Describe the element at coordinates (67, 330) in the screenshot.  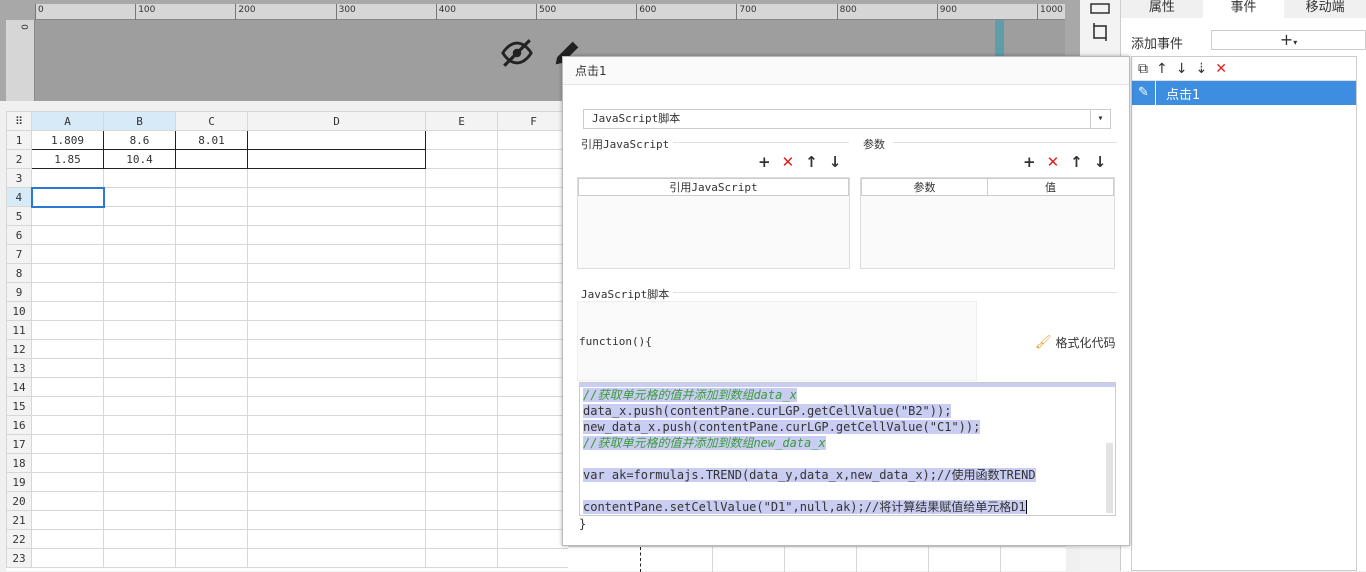
I see `cell-a11` at that location.